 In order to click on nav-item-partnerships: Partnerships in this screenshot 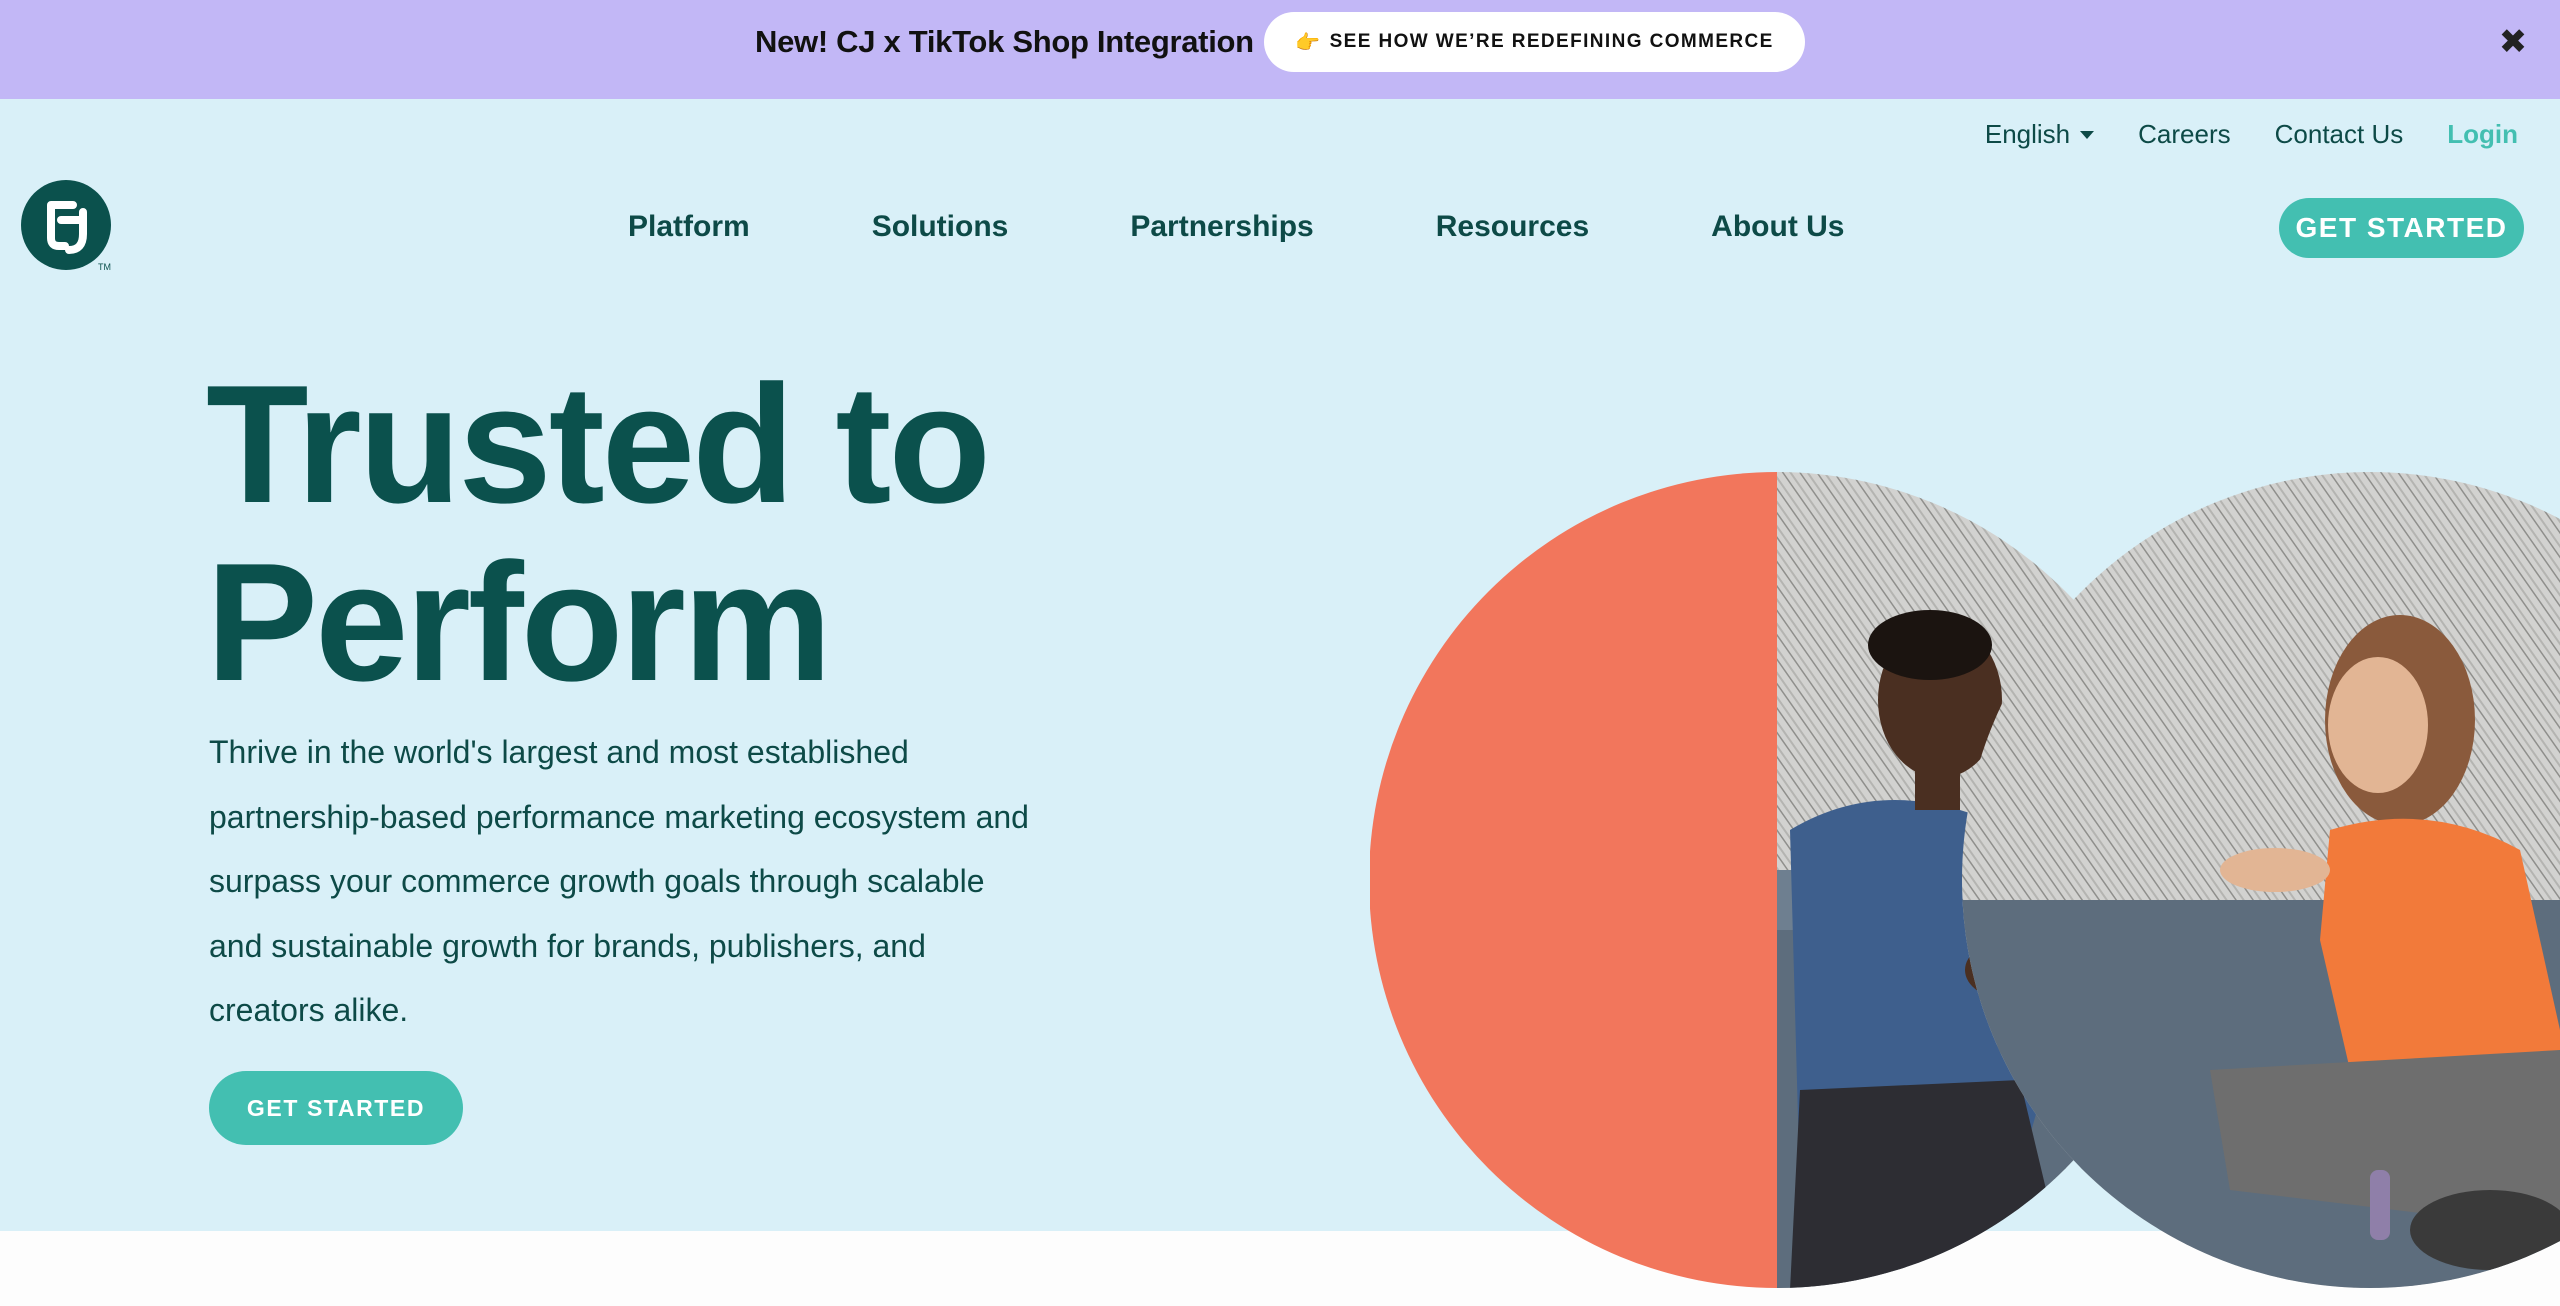, I will do `click(1221, 227)`.